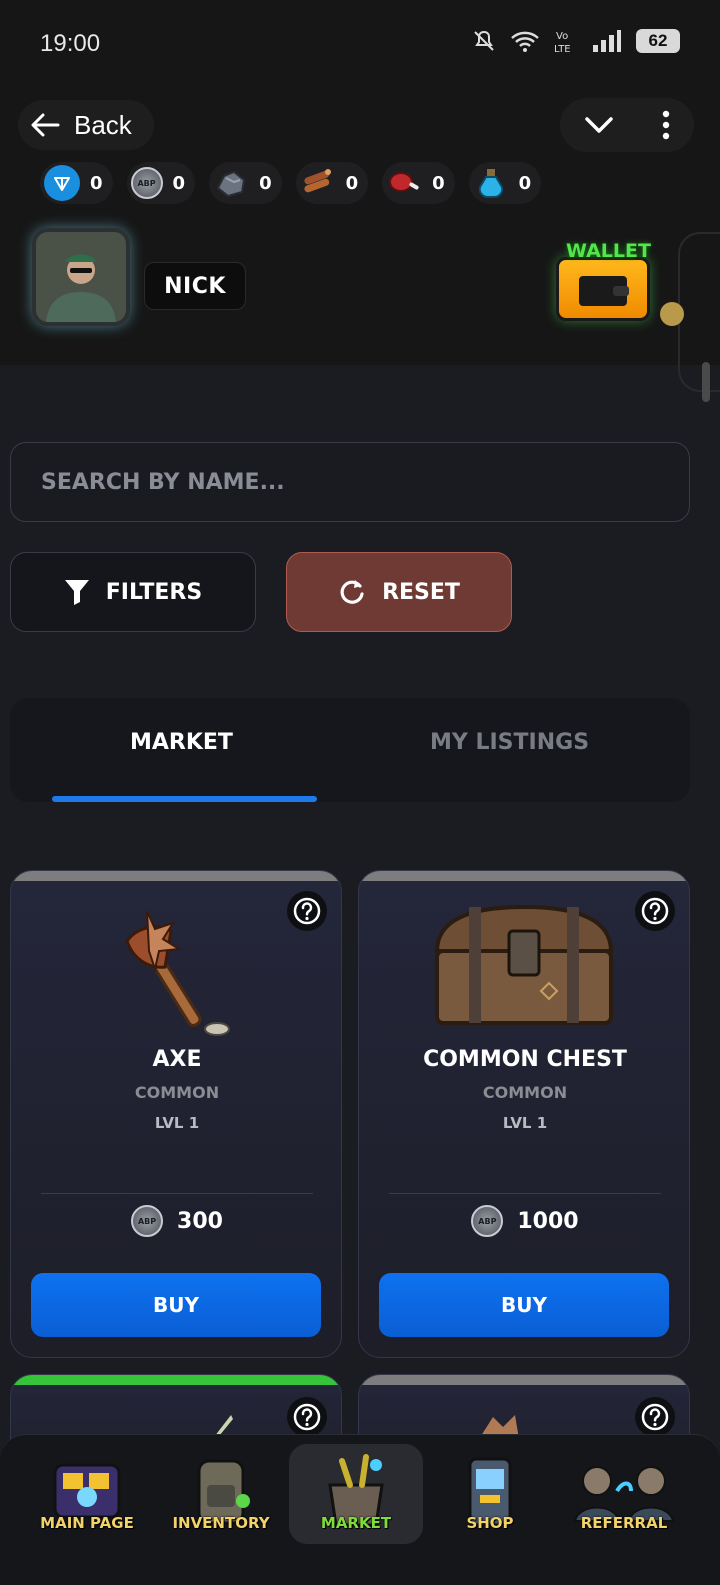 The height and width of the screenshot is (1585, 720). I want to click on avatar, so click(81, 277).